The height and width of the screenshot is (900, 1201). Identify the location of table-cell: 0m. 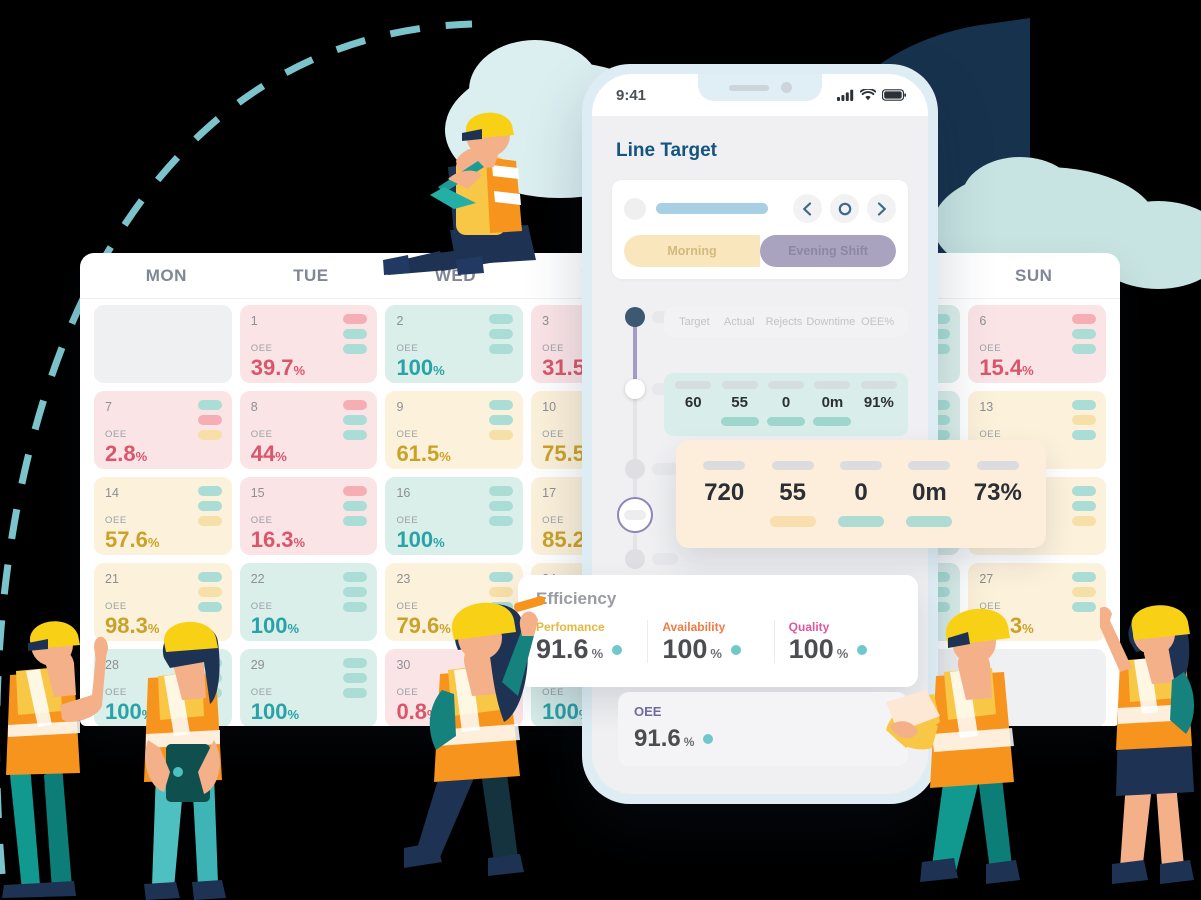
(832, 403).